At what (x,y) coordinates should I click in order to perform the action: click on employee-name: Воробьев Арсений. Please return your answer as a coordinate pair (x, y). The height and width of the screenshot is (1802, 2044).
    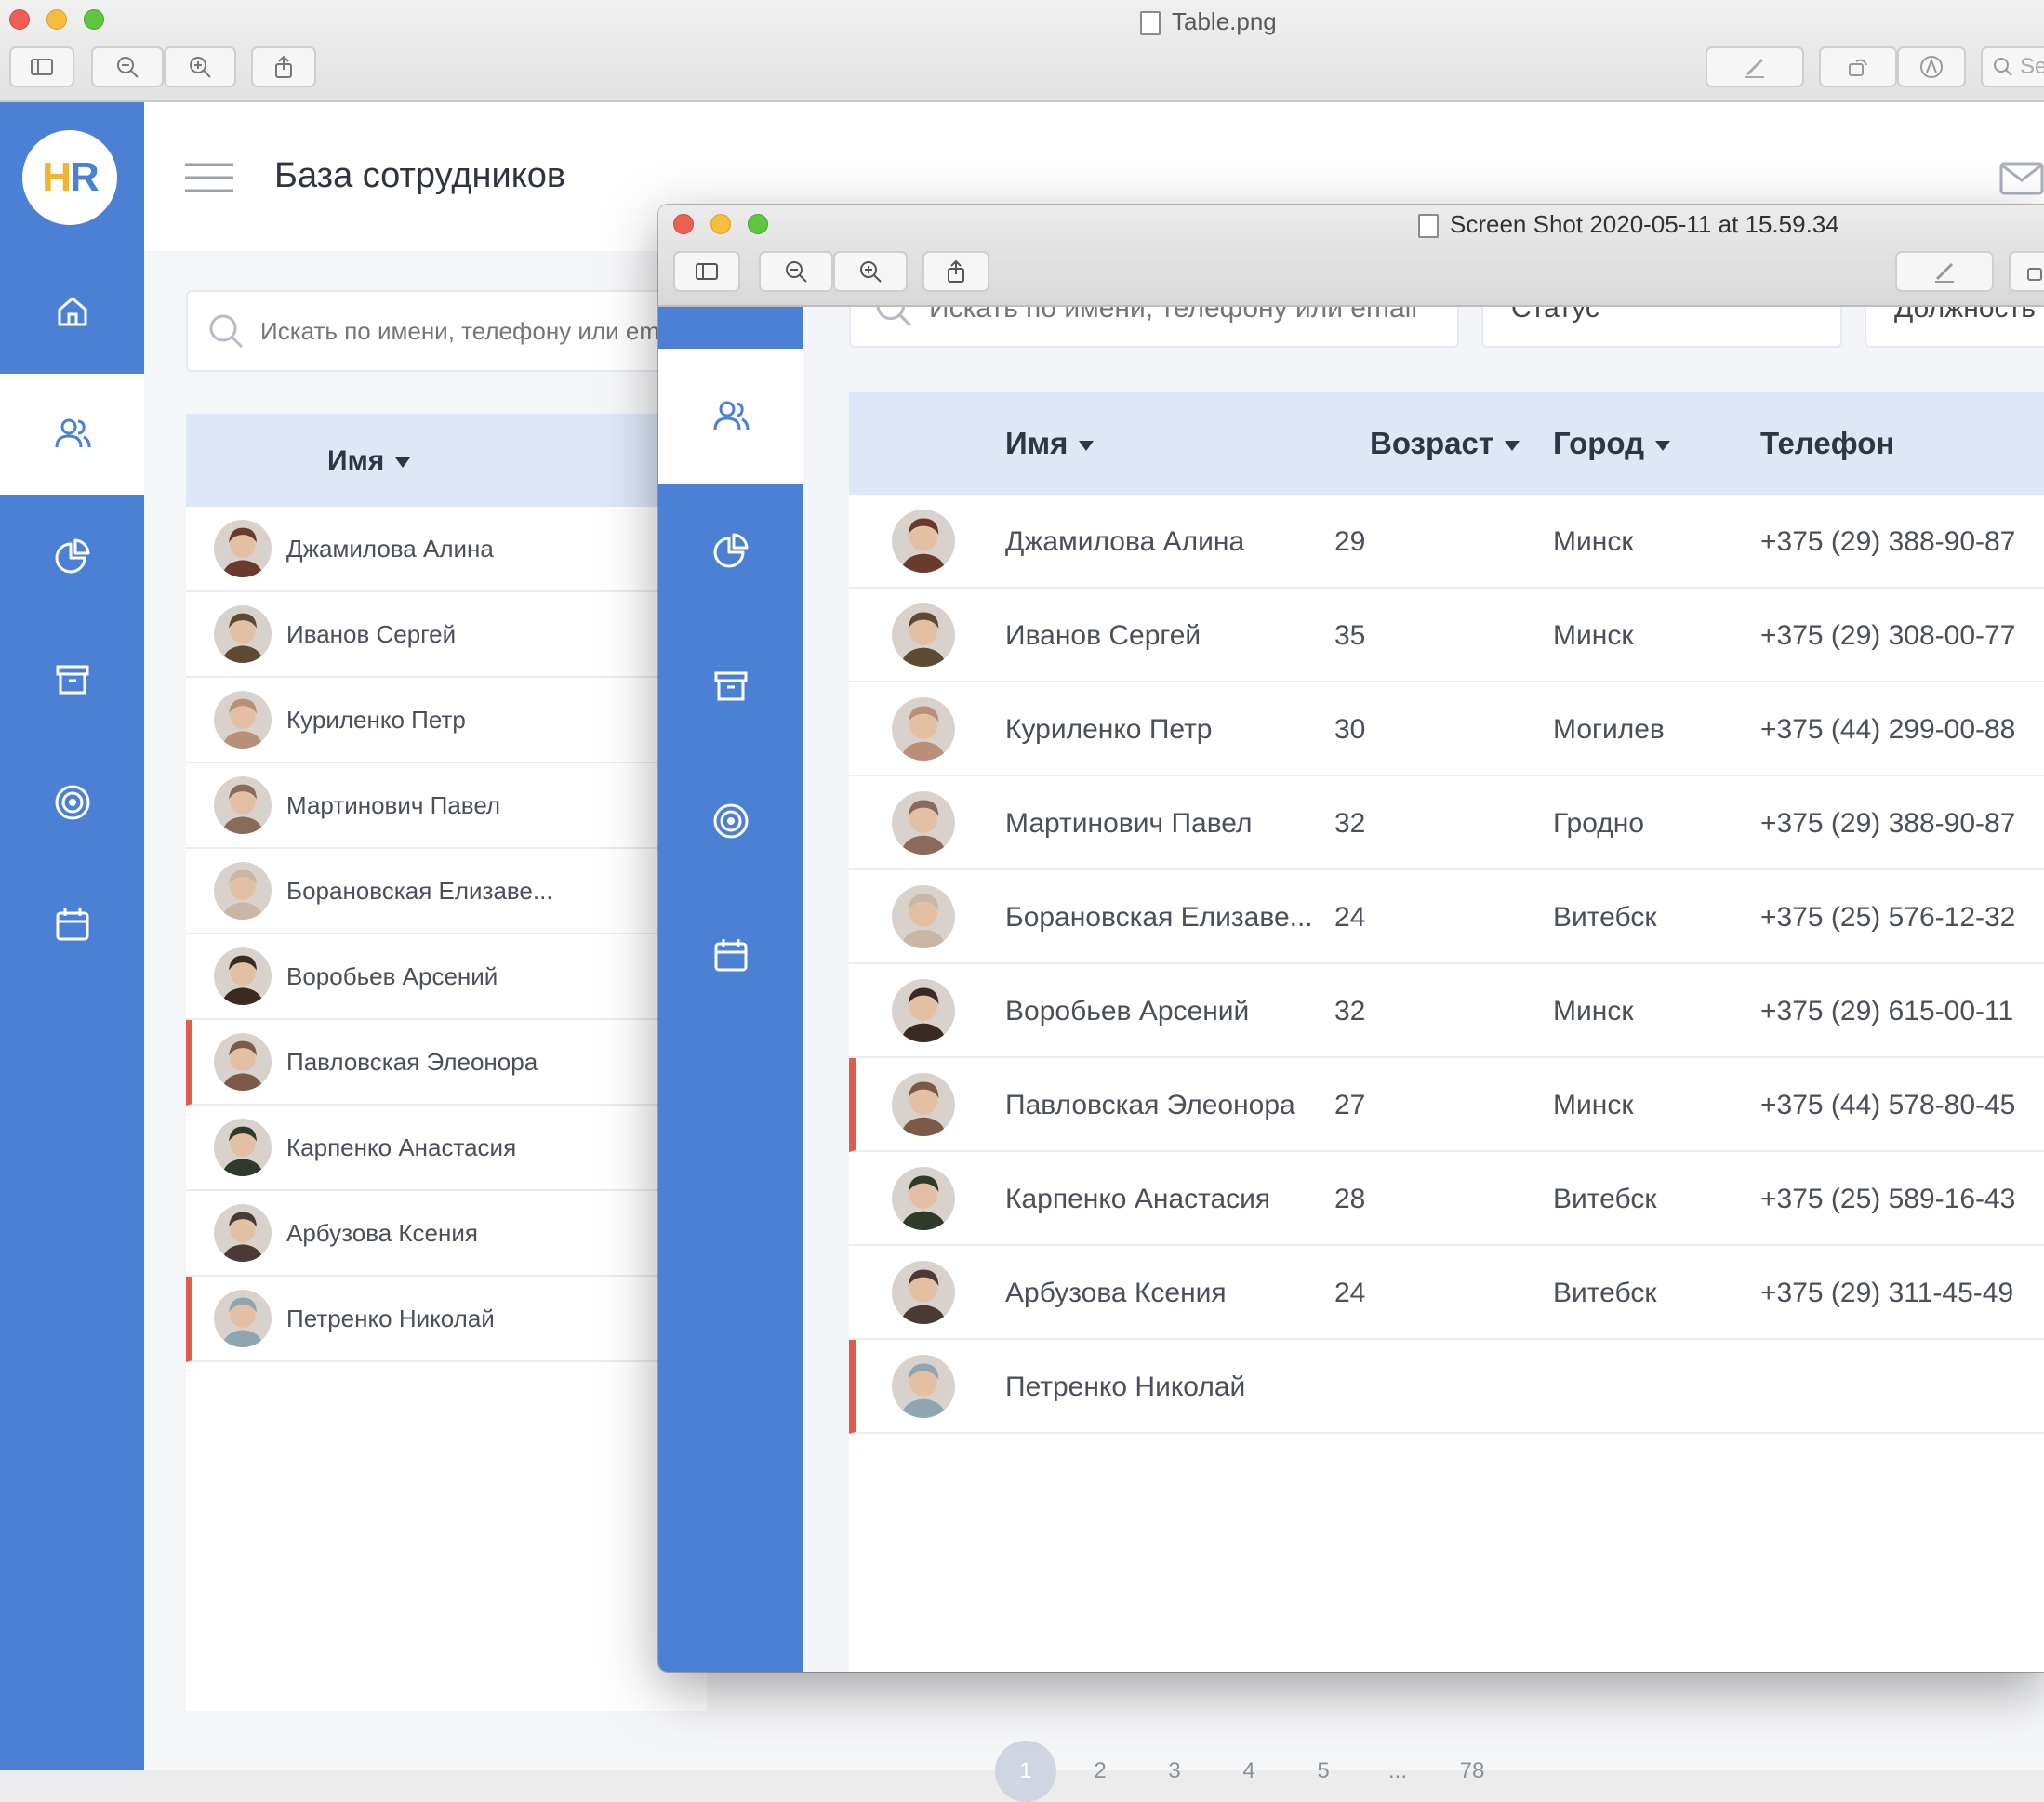
    Looking at the image, I should click on (1127, 1011).